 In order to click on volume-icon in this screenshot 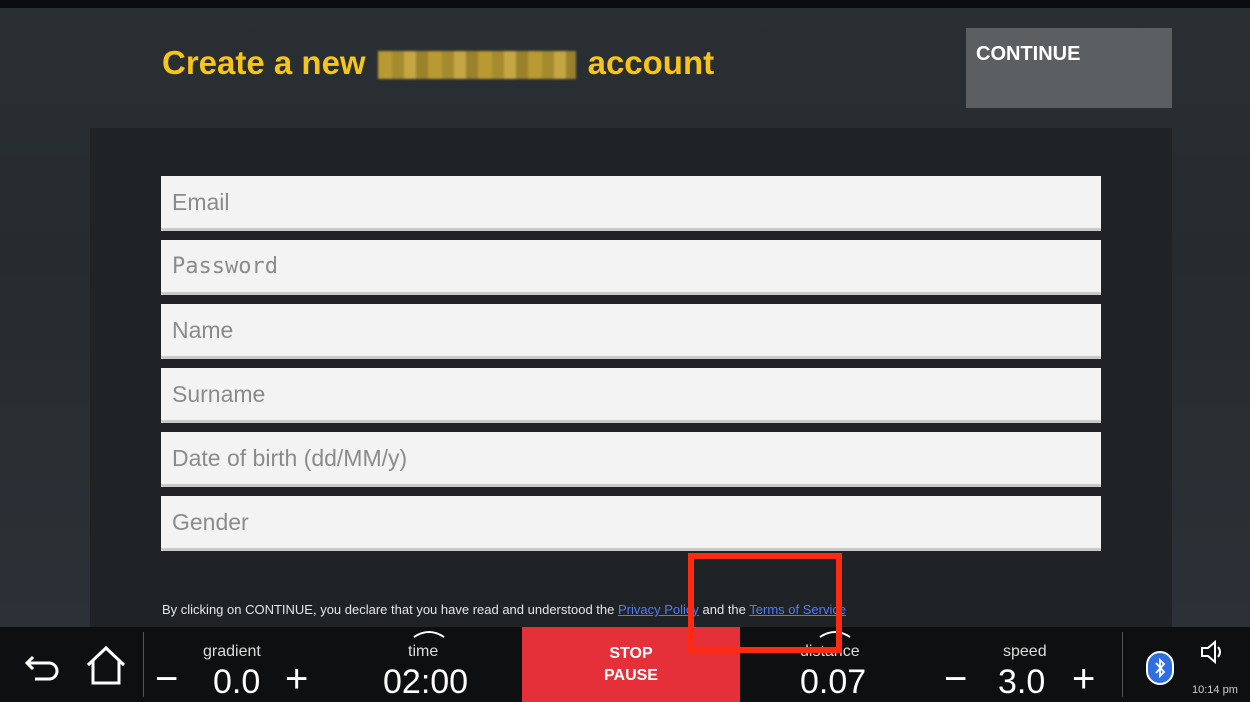, I will do `click(1213, 652)`.